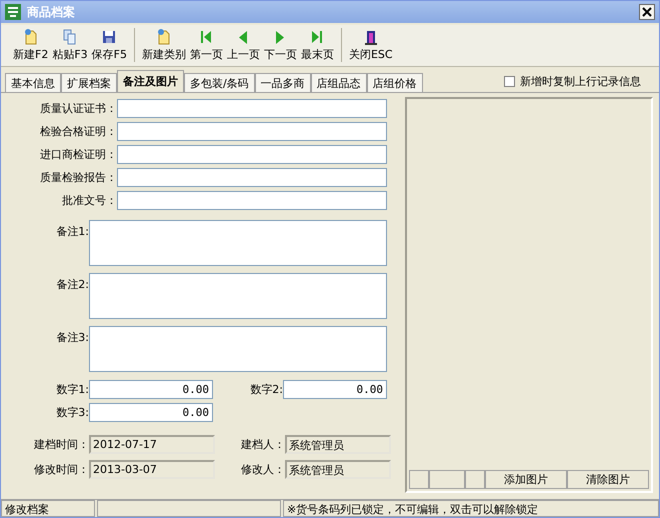  What do you see at coordinates (72, 412) in the screenshot?
I see `field-label: 数字3:` at bounding box center [72, 412].